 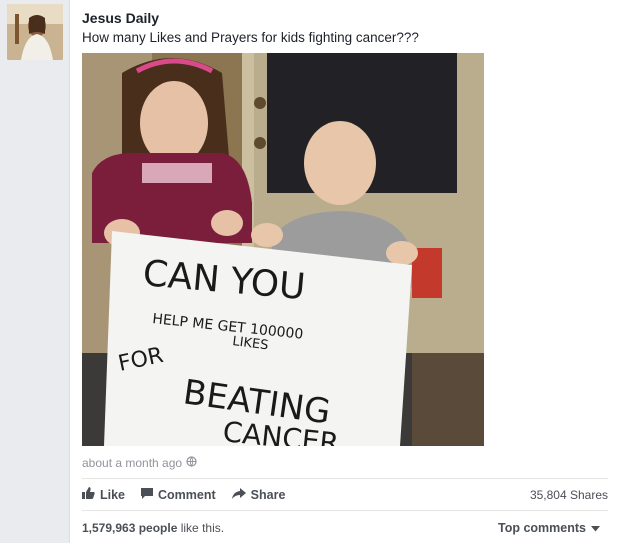 I want to click on likes-summary: 1,579,963 people like this., so click(x=153, y=528).